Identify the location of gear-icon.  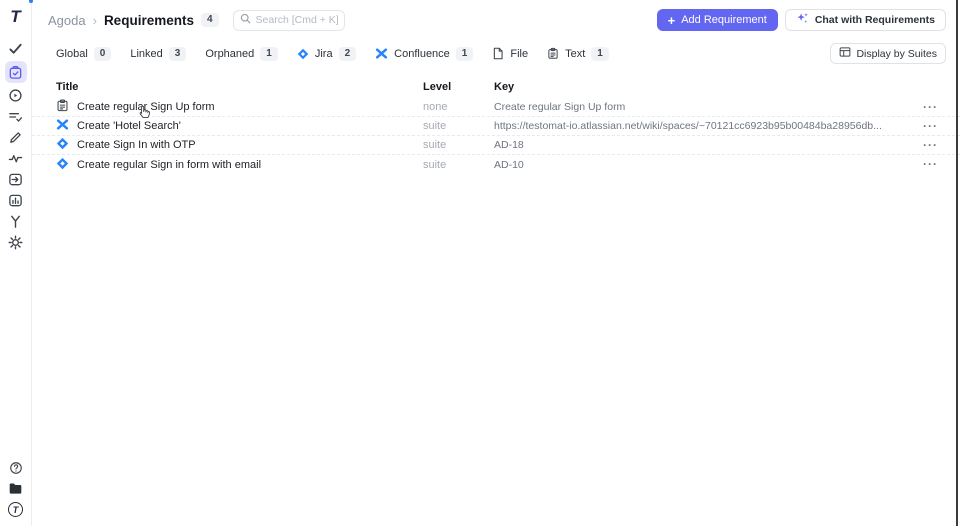
(15, 242).